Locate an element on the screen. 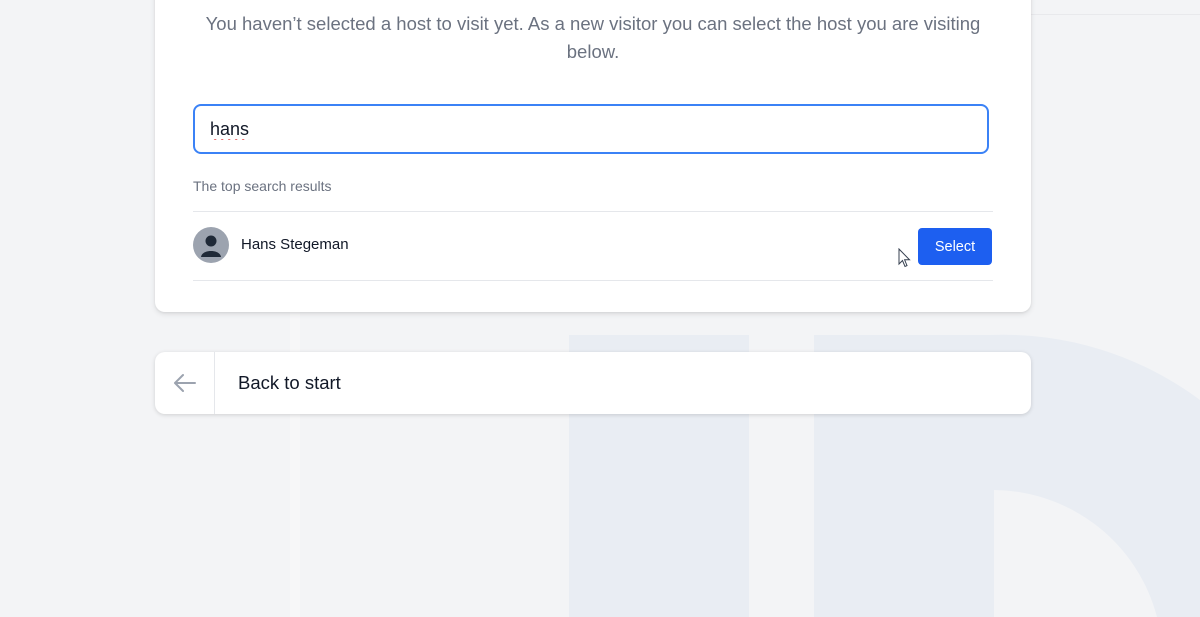 The height and width of the screenshot is (617, 1200). avatar-icon is located at coordinates (211, 245).